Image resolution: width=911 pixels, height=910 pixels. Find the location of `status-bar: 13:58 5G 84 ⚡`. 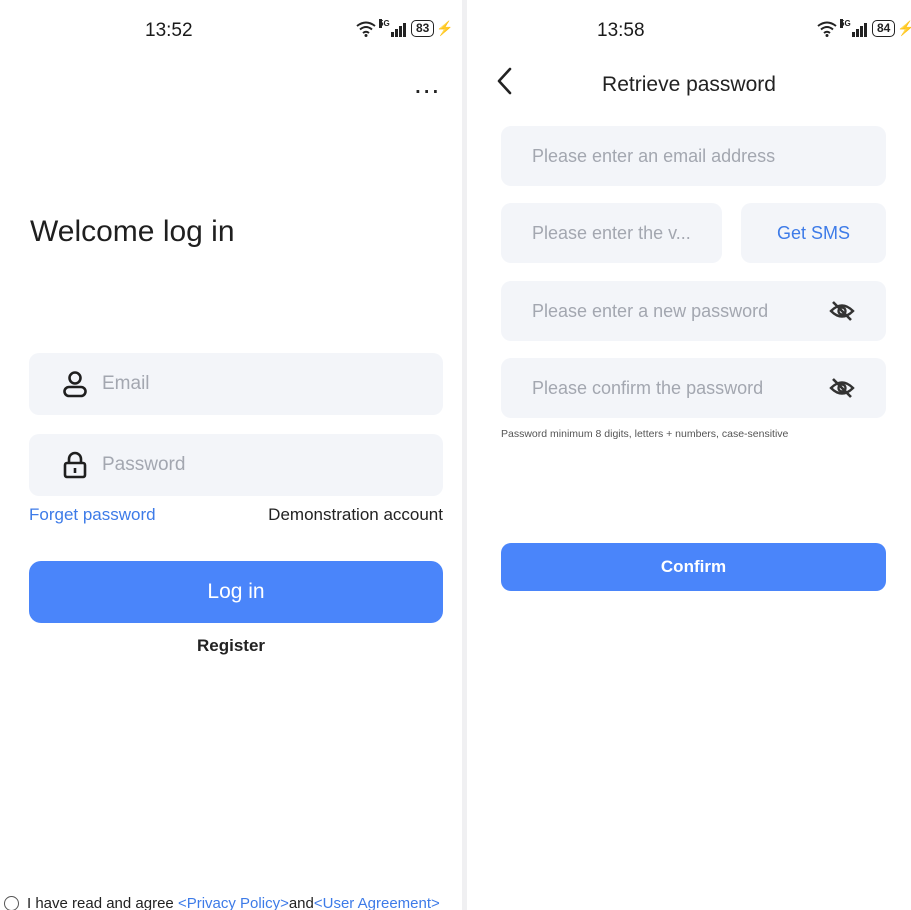

status-bar: 13:58 5G 84 ⚡ is located at coordinates (689, 31).